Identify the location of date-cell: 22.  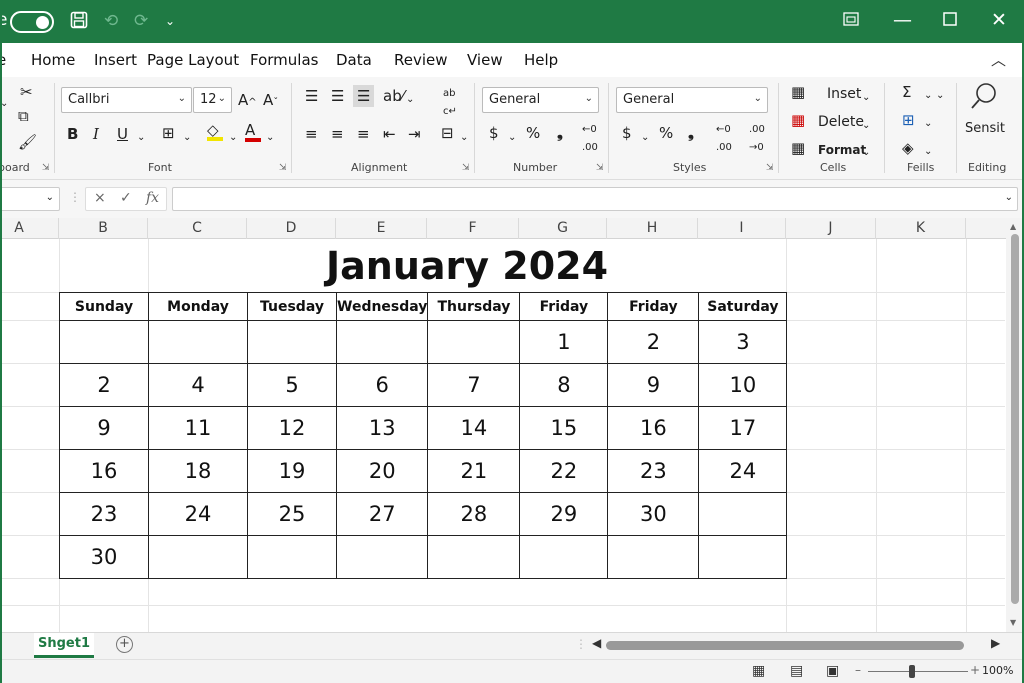
(564, 471).